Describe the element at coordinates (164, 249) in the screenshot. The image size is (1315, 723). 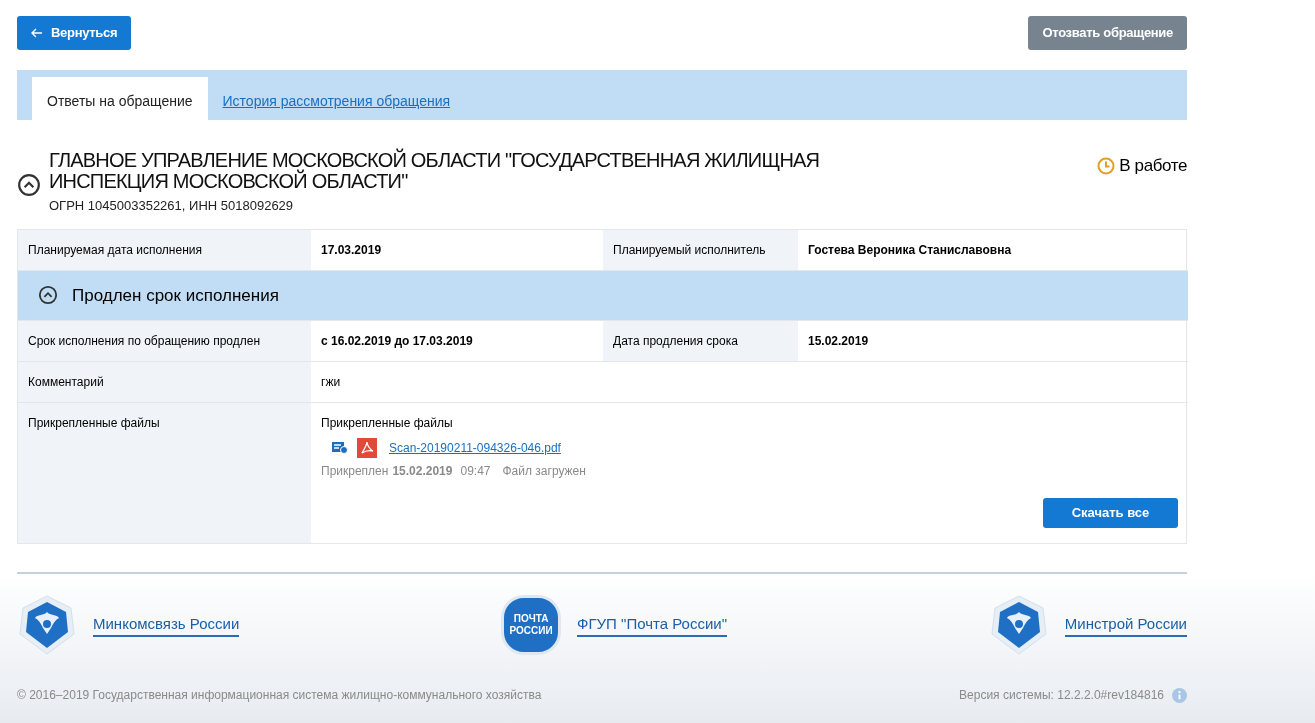
I see `field-label: Планируемая дата исполнения` at that location.